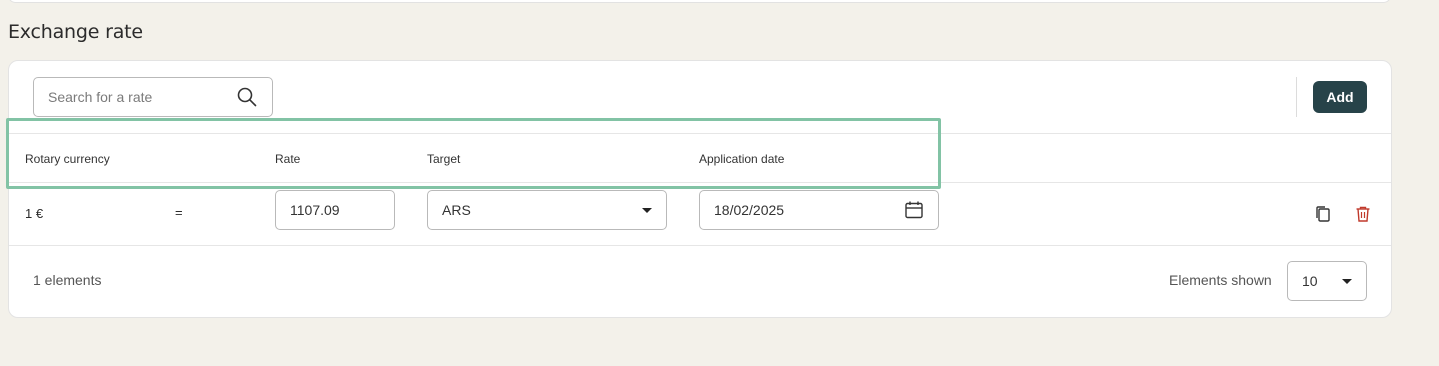 The height and width of the screenshot is (366, 1439). What do you see at coordinates (547, 210) in the screenshot?
I see `target-select: ARS` at bounding box center [547, 210].